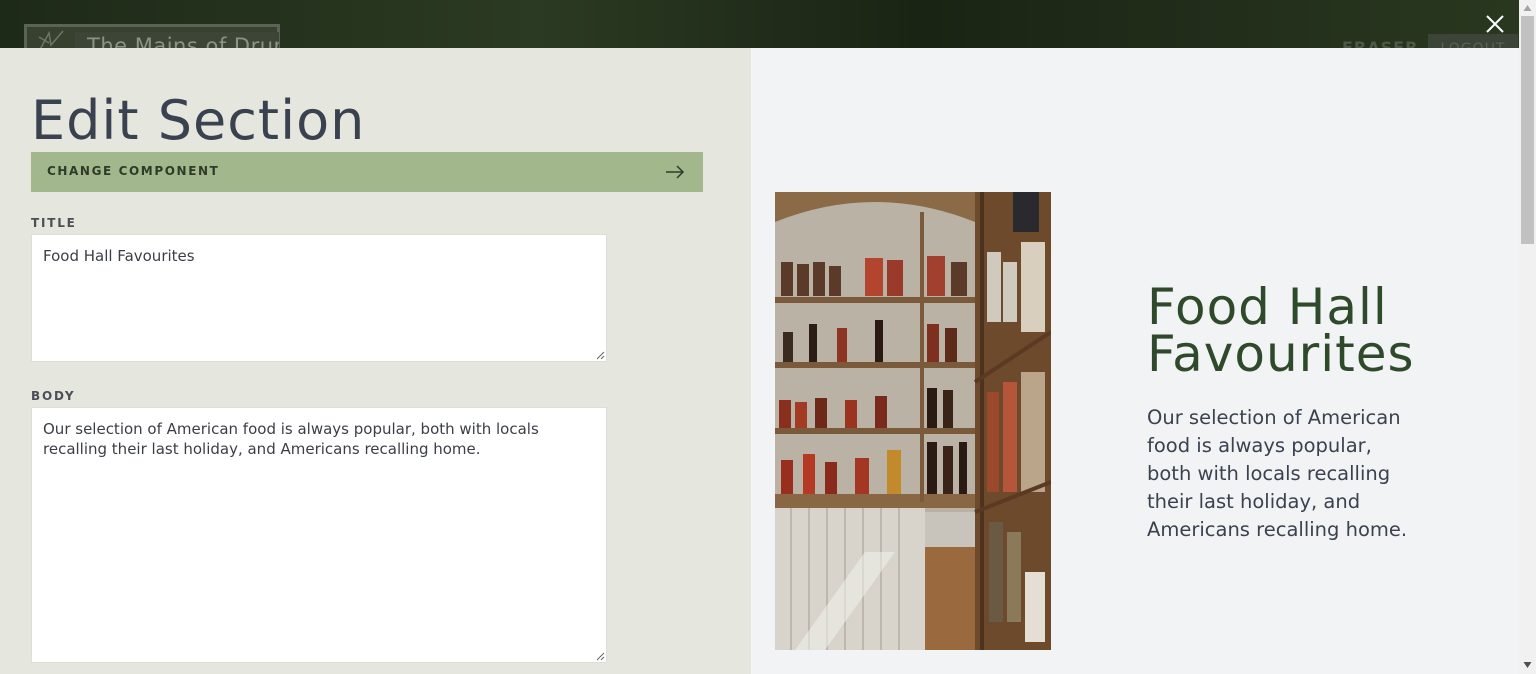 The height and width of the screenshot is (674, 1536). What do you see at coordinates (1527, 130) in the screenshot?
I see `scroll-thumb` at bounding box center [1527, 130].